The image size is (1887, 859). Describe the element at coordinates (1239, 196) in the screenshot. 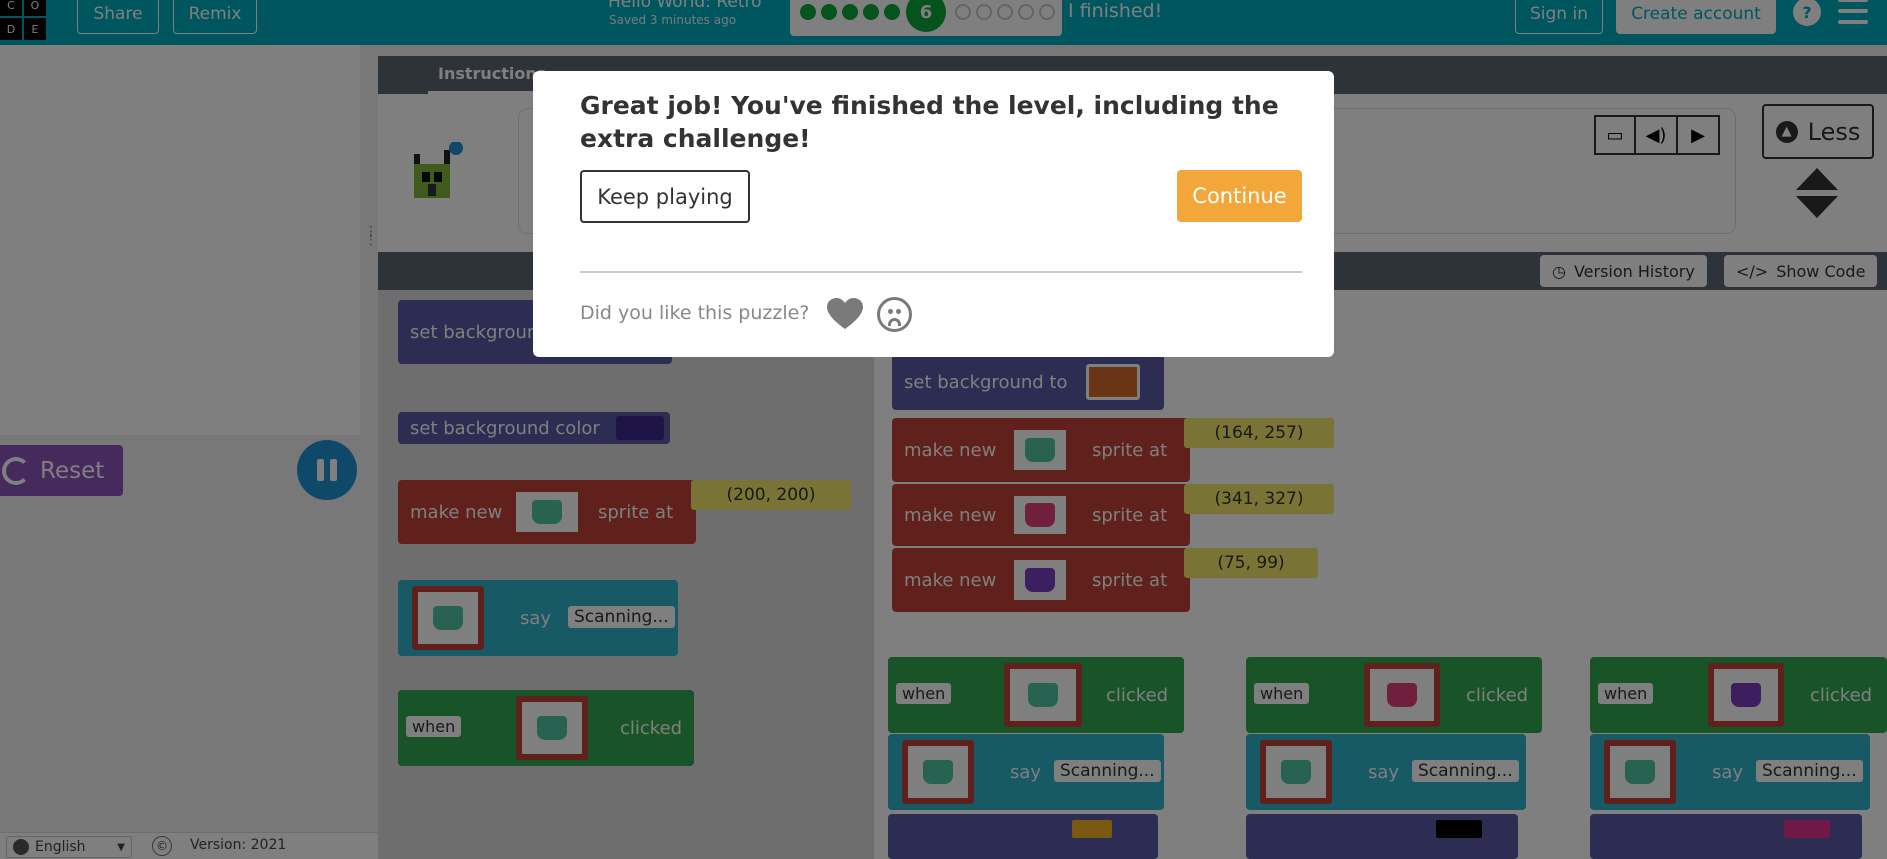

I see `continue-button: Continue` at that location.